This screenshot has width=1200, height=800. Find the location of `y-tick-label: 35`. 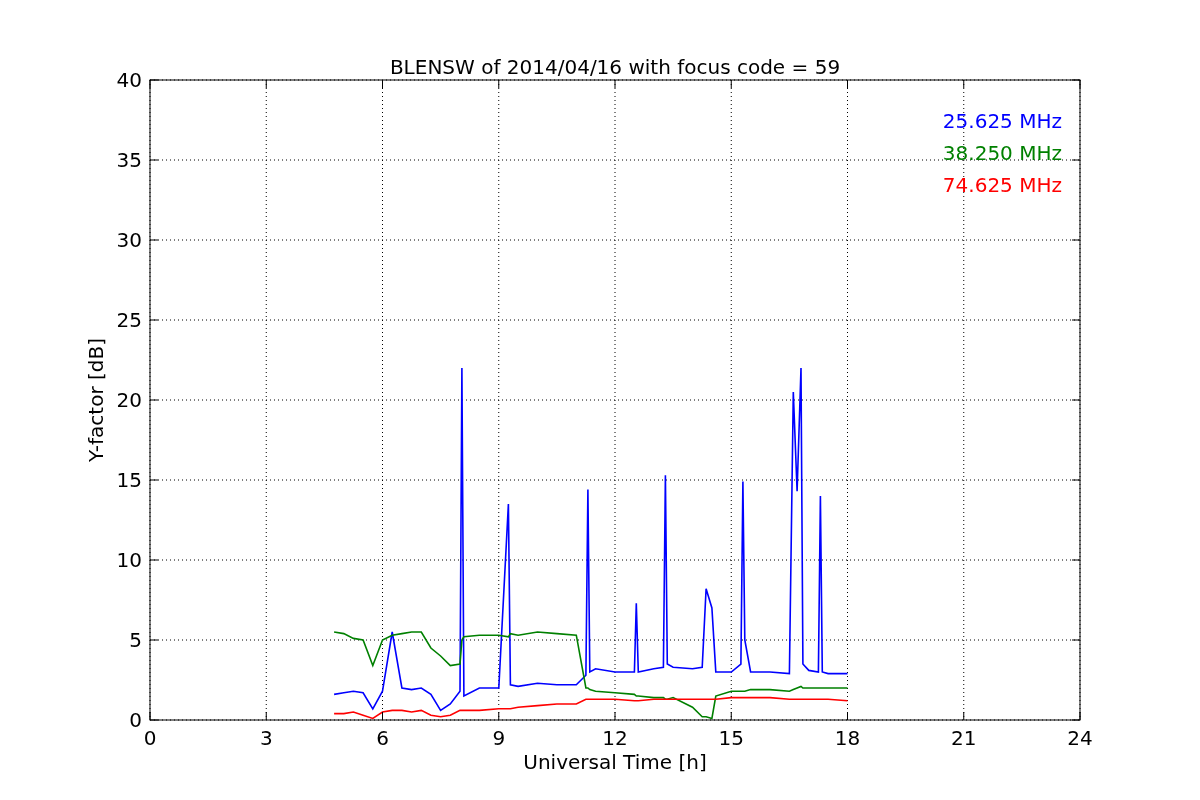

y-tick-label: 35 is located at coordinates (129, 160).